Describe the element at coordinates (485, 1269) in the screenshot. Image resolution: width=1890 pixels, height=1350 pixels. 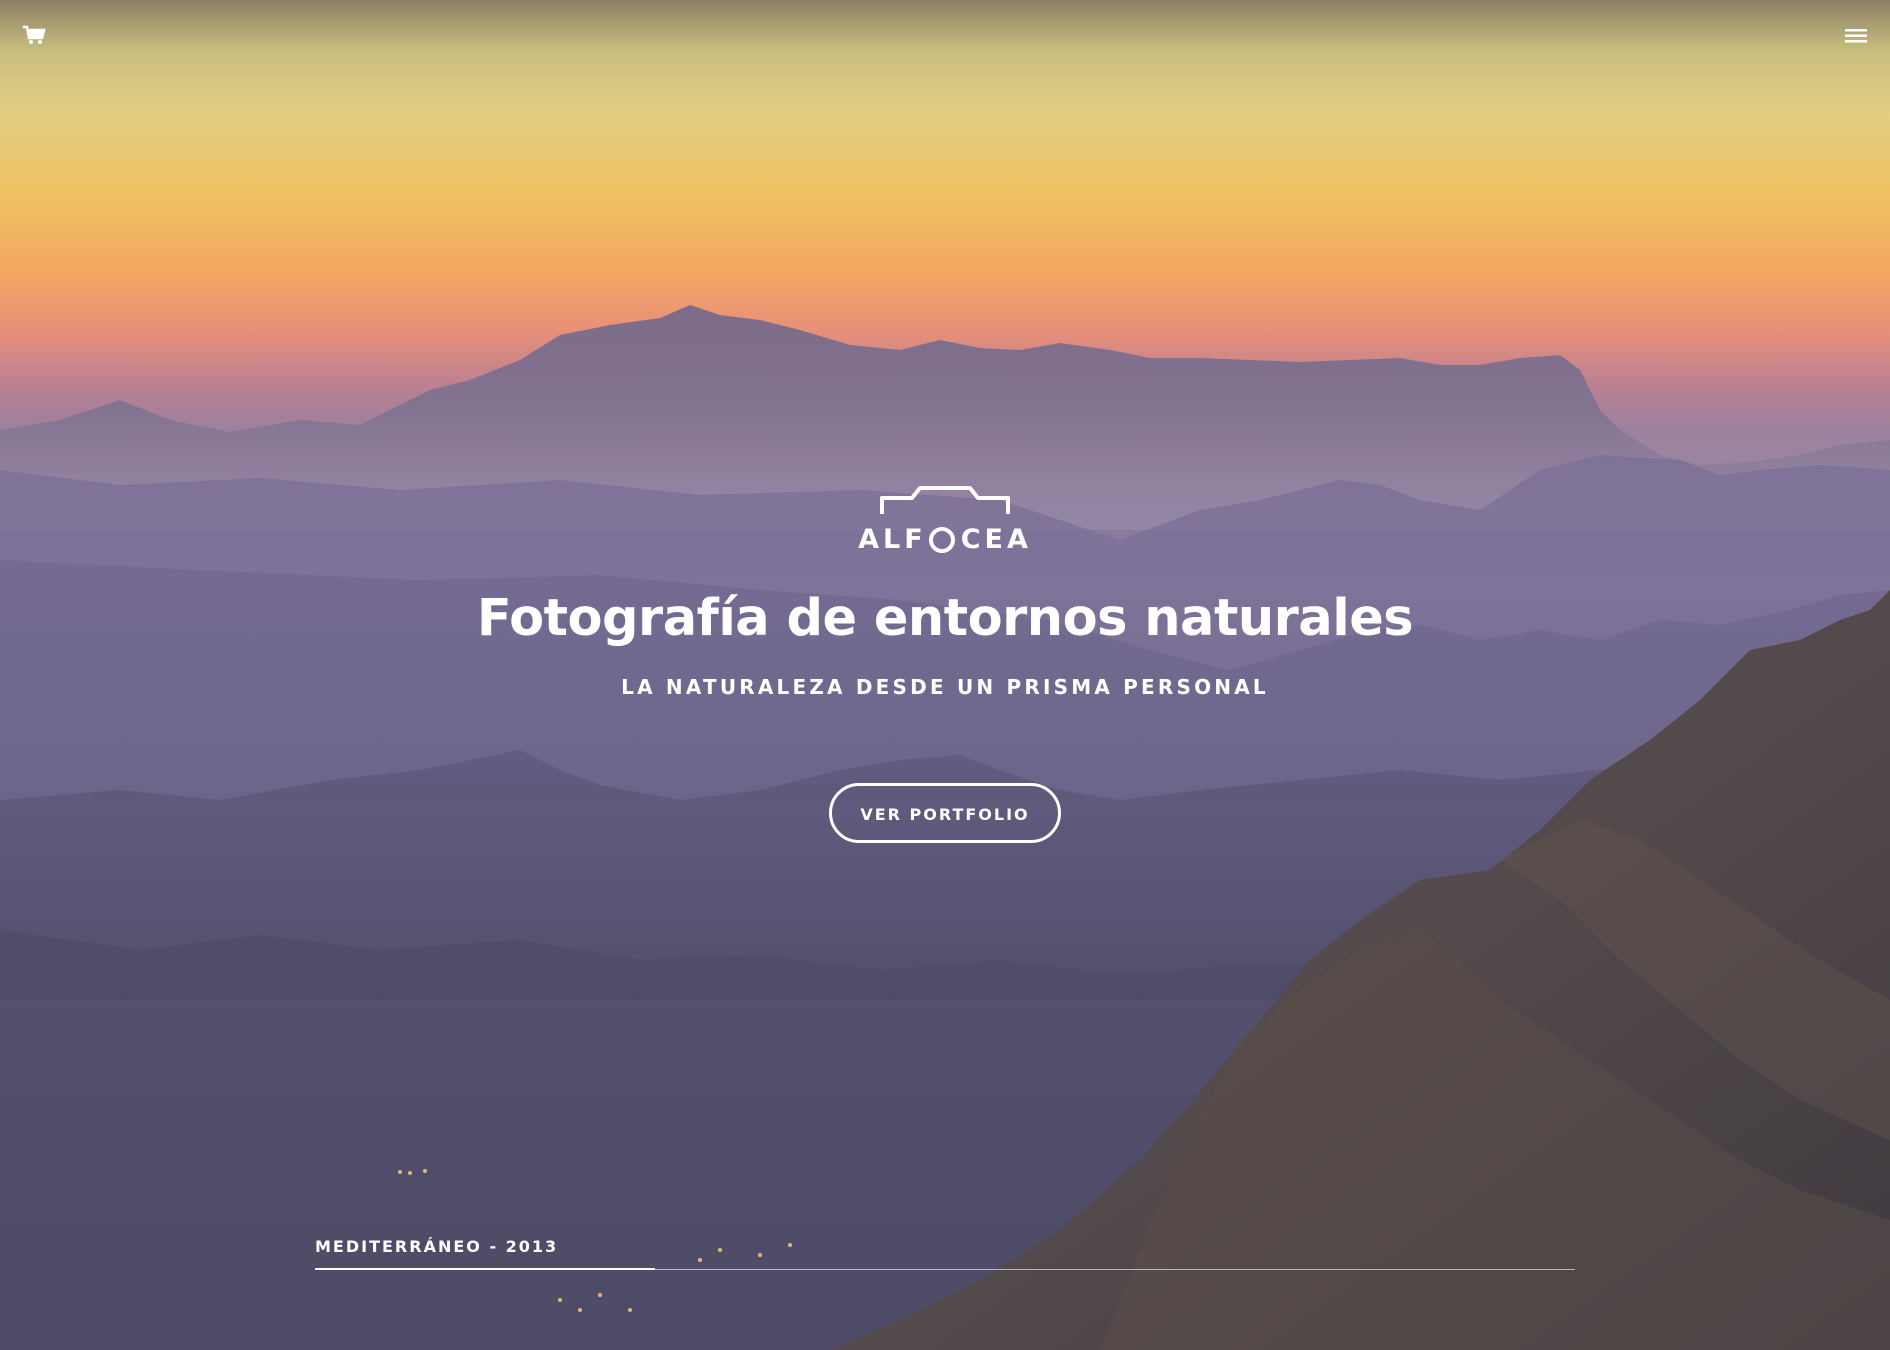
I see `slide-progress-bar` at that location.